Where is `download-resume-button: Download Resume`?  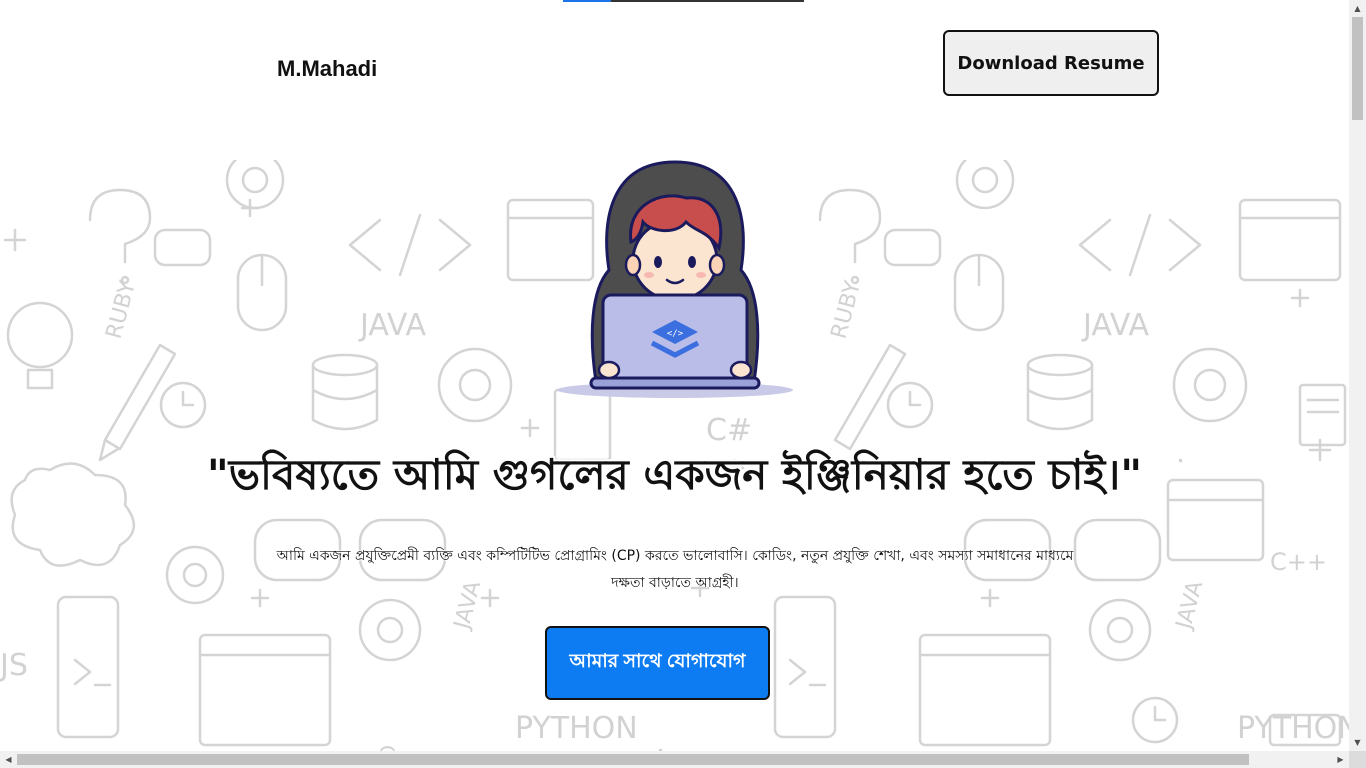
download-resume-button: Download Resume is located at coordinates (1051, 63).